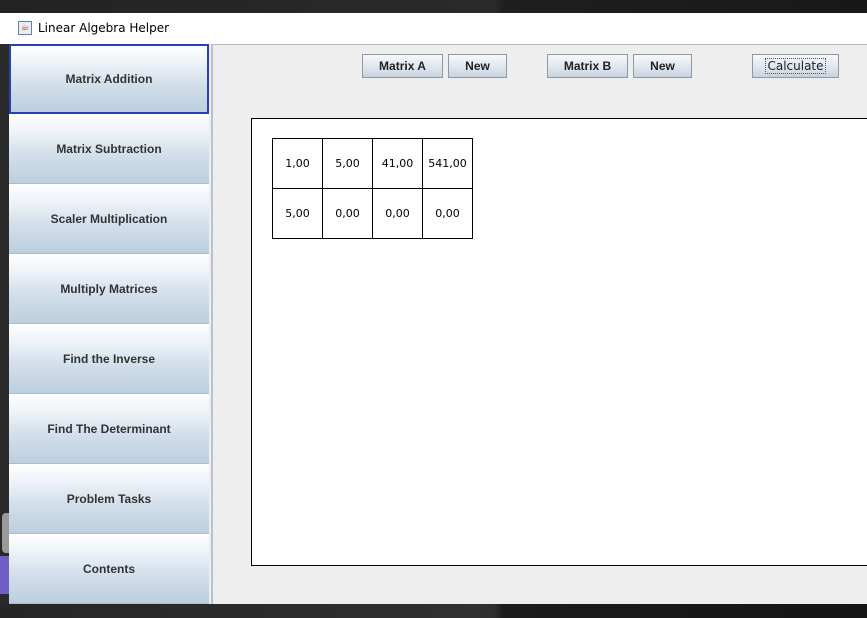 This screenshot has height=618, width=867. What do you see at coordinates (397, 163) in the screenshot?
I see `matrix-cell: 41,00` at bounding box center [397, 163].